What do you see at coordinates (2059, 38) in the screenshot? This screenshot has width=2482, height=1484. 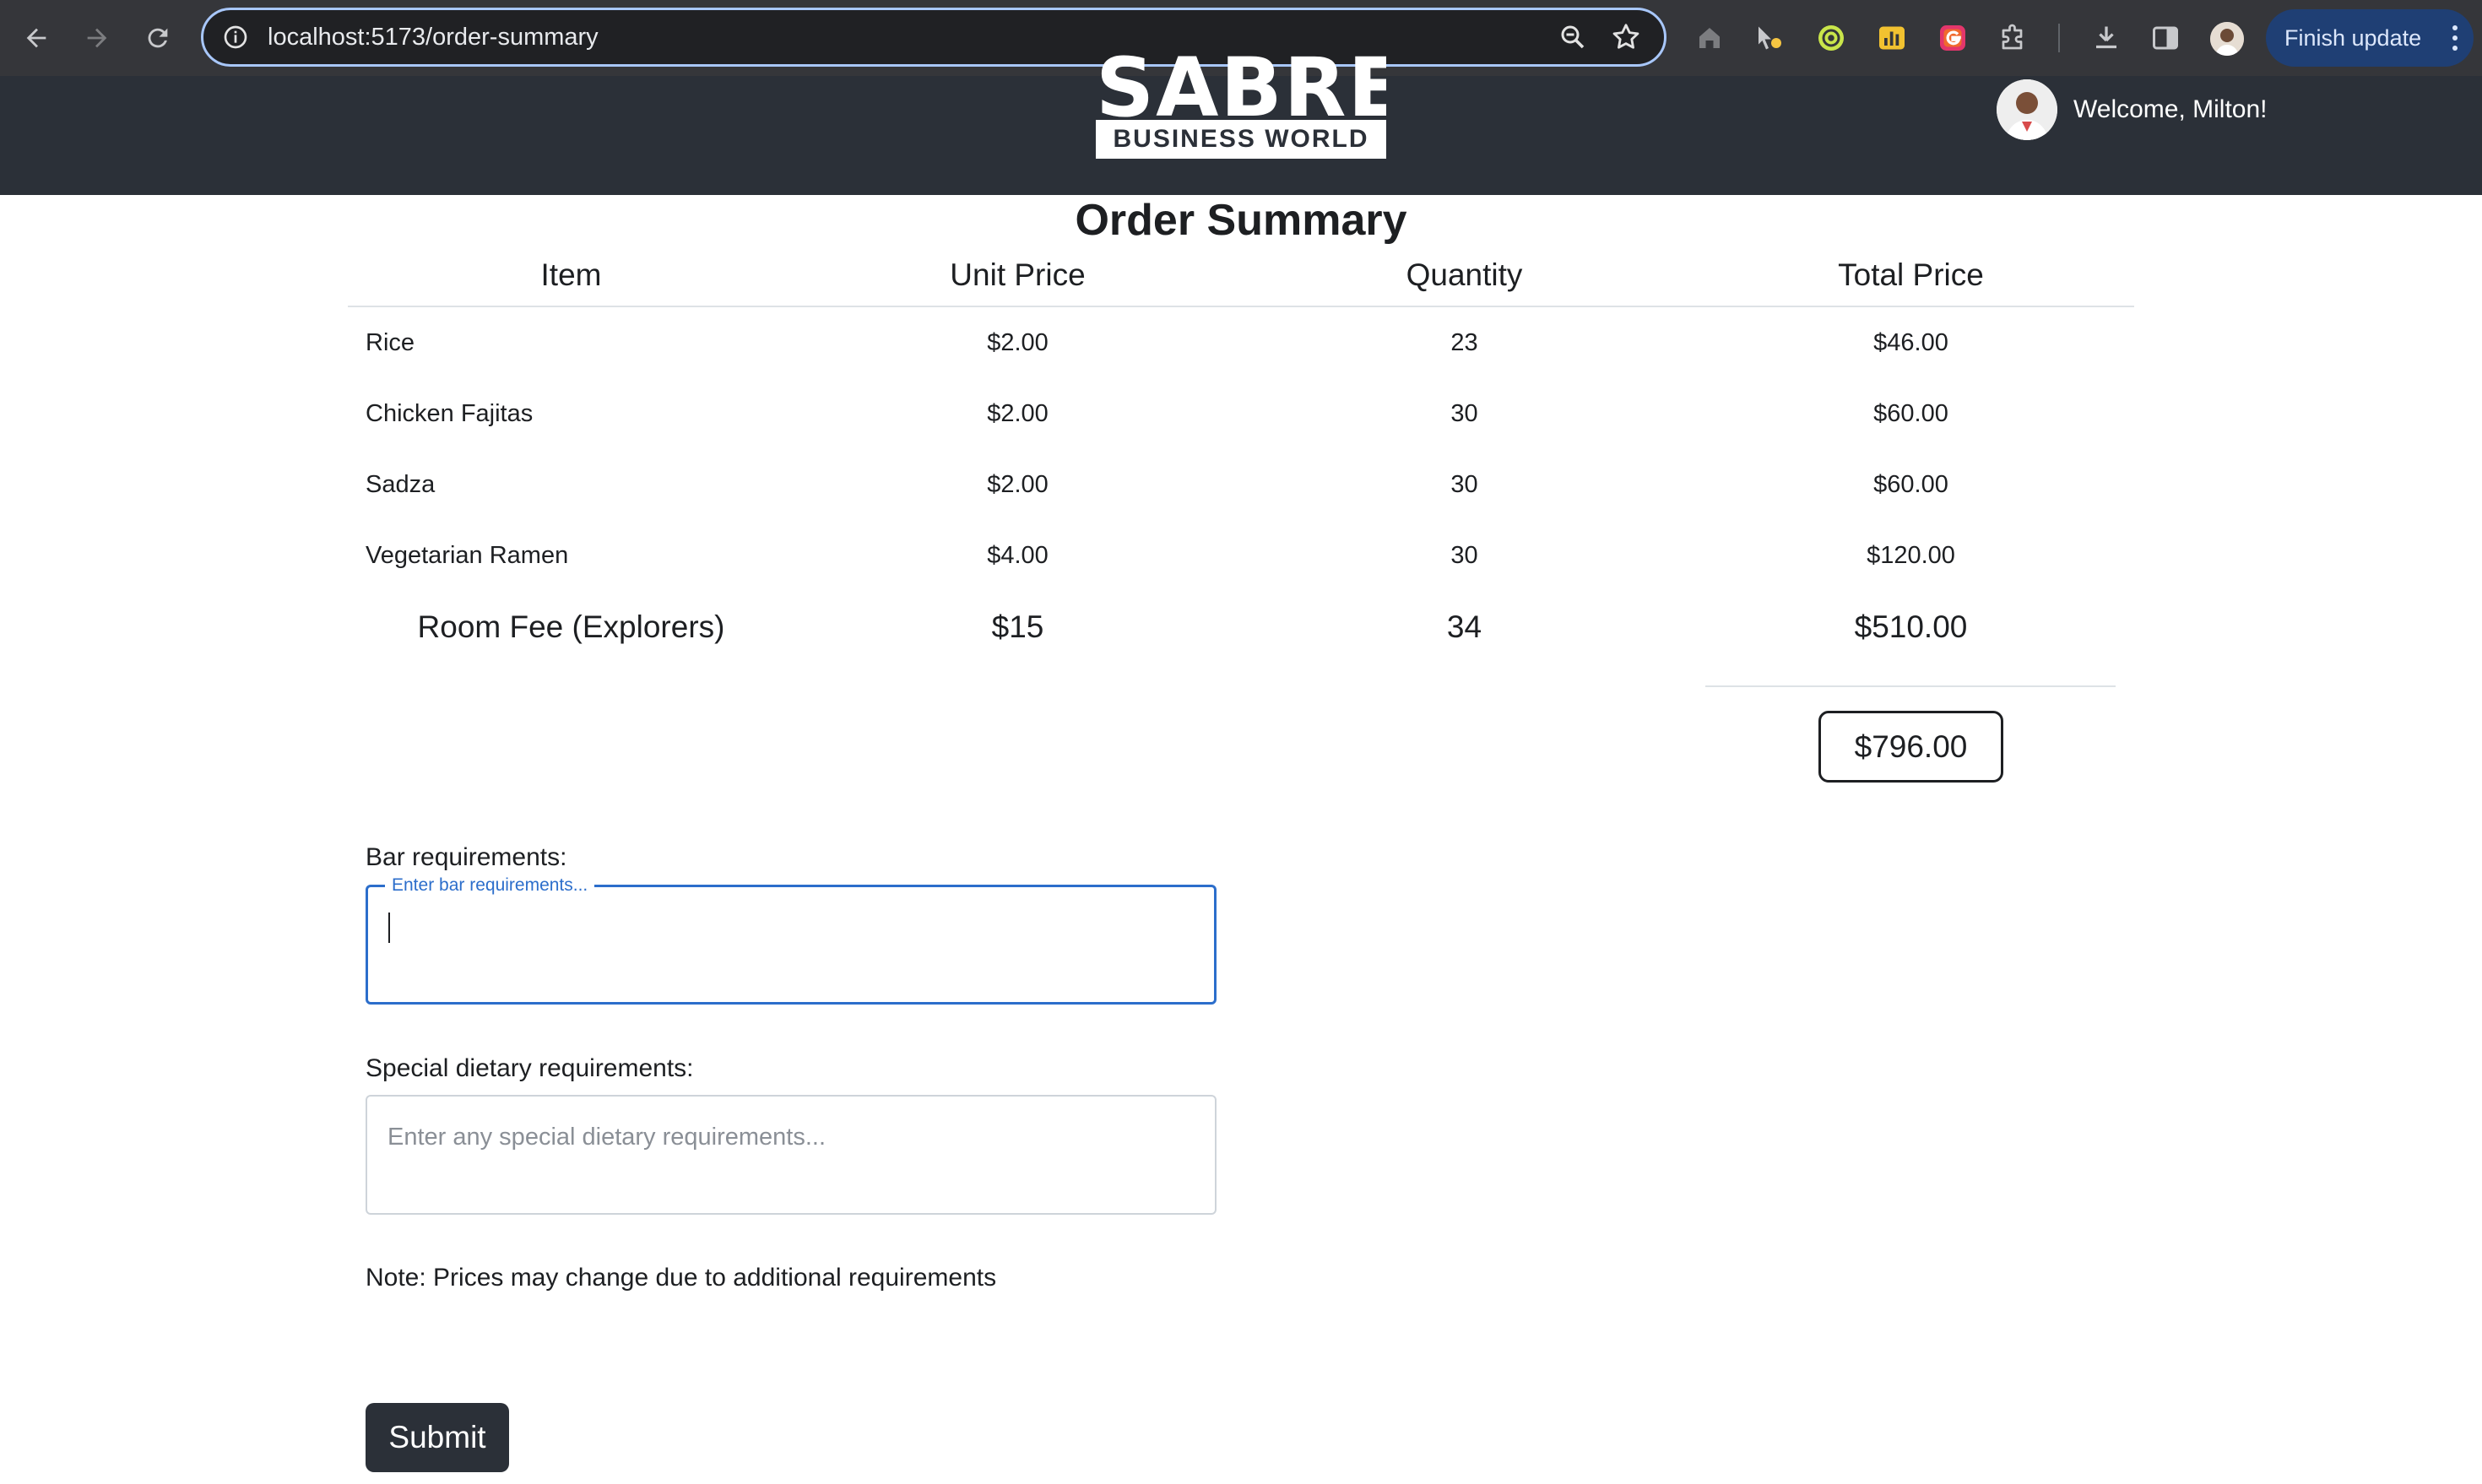 I see `toolbar-divider` at bounding box center [2059, 38].